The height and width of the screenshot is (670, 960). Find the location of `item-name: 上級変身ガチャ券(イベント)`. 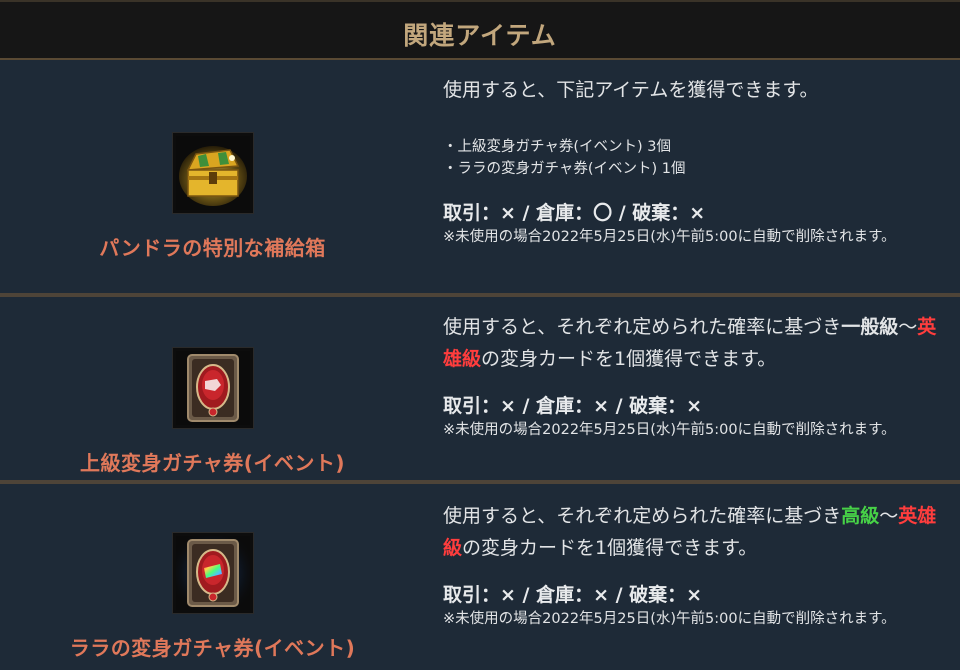

item-name: 上級変身ガチャ券(イベント) is located at coordinates (212, 461).